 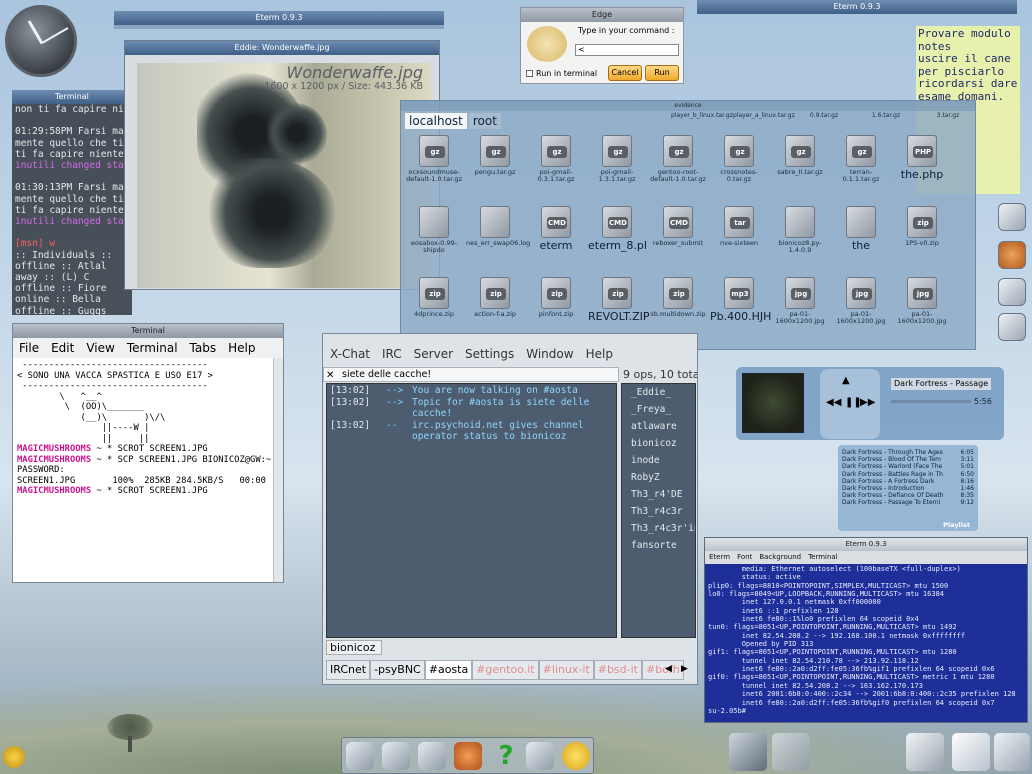 I want to click on user-list-item: Th3_r4c3r, so click(x=658, y=511).